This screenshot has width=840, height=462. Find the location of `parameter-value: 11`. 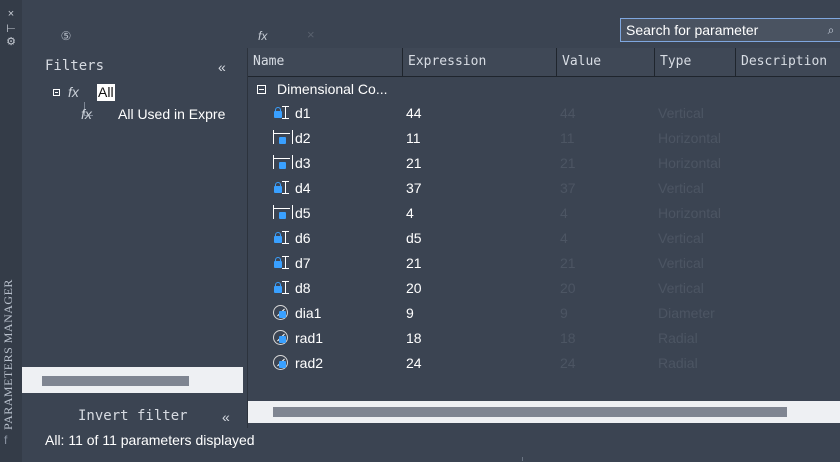

parameter-value: 11 is located at coordinates (567, 138).